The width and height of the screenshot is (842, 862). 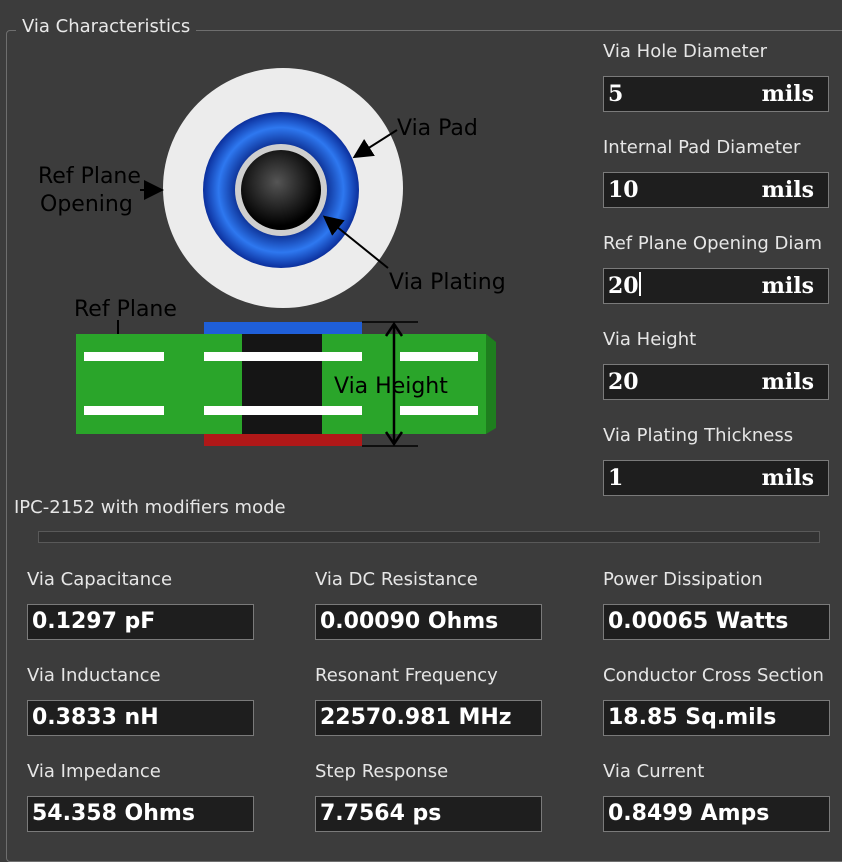 I want to click on group-title: Via Characteristics, so click(x=106, y=26).